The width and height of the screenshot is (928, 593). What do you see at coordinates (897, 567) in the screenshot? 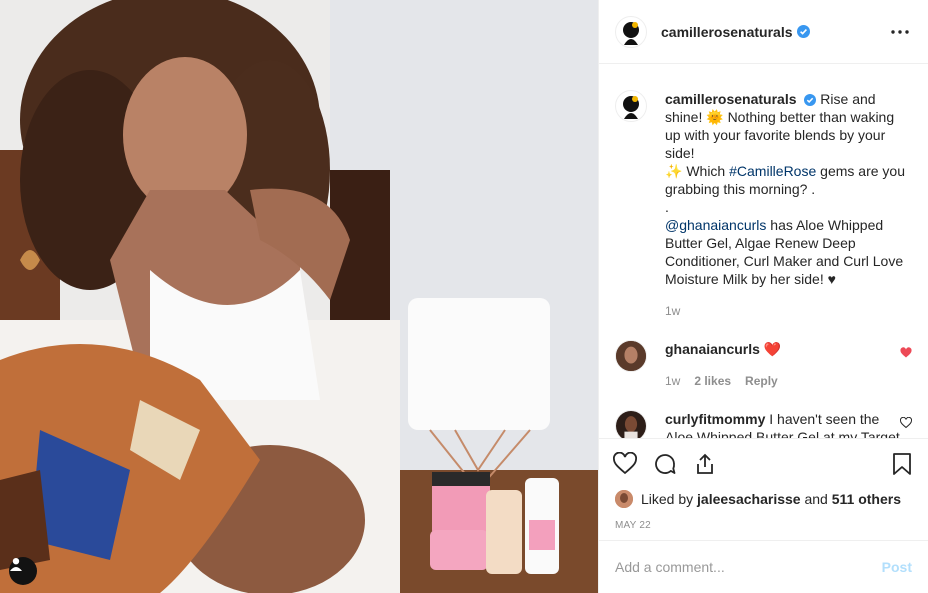
I see `post-comment-button: Post` at bounding box center [897, 567].